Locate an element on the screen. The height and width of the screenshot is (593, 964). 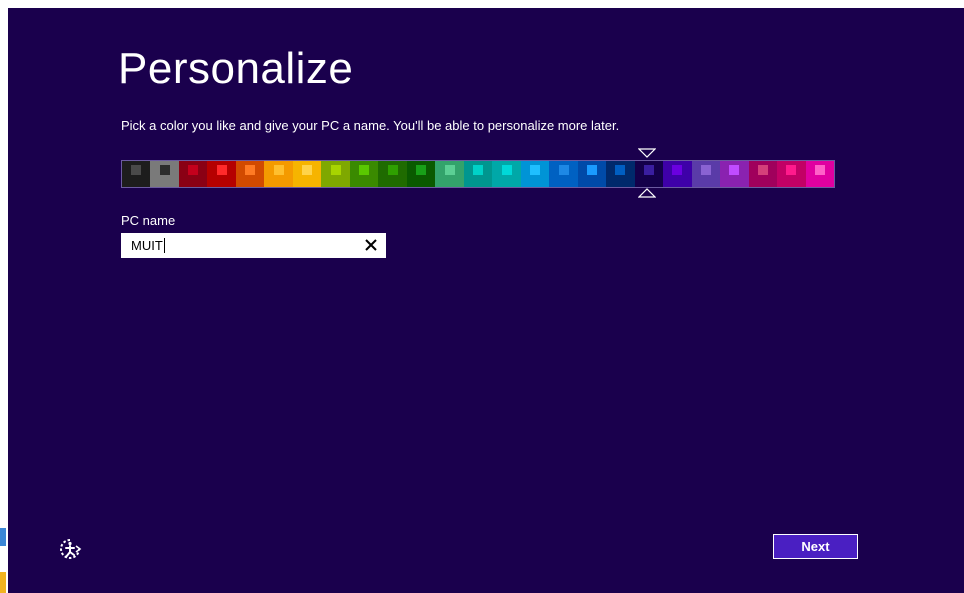
left-edge-strip is located at coordinates (4, 296).